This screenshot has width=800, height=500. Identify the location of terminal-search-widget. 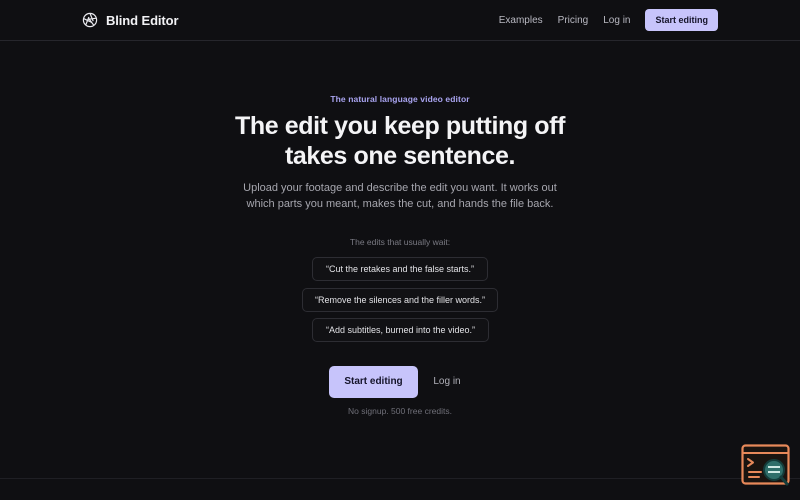
(766, 466).